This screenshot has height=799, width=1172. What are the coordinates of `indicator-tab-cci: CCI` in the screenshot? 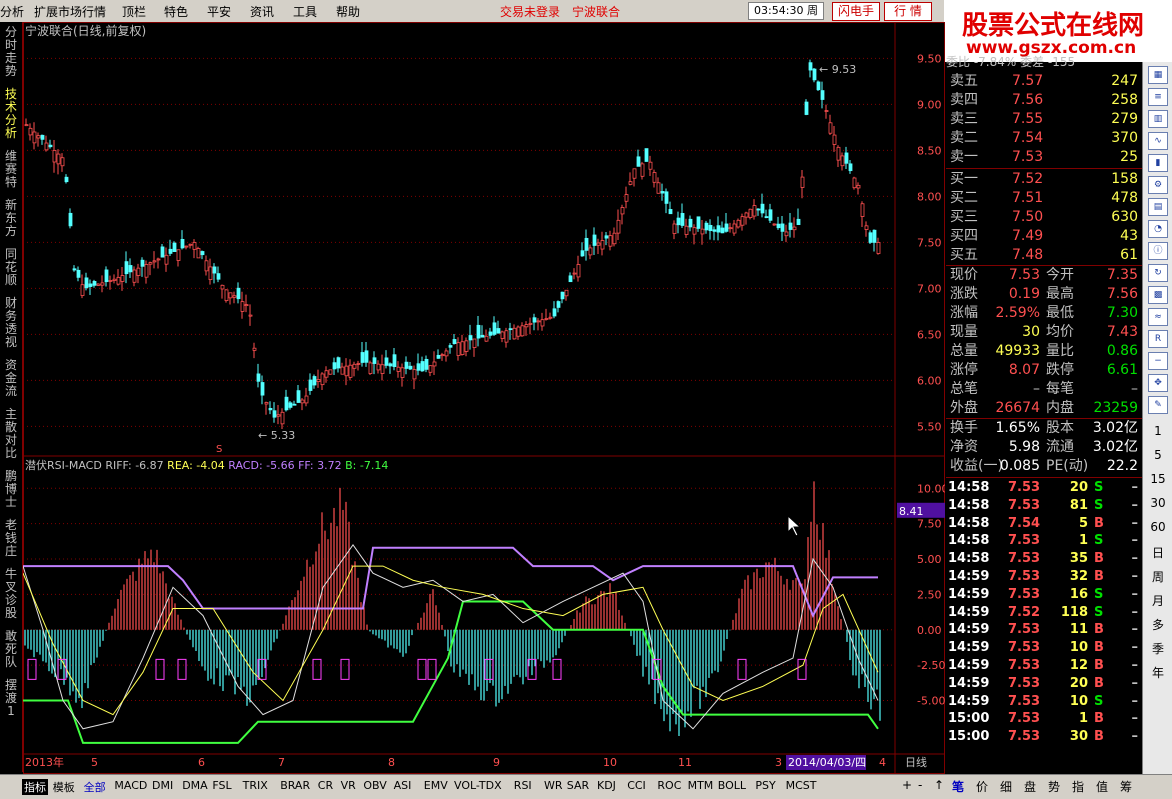 It's located at (636, 785).